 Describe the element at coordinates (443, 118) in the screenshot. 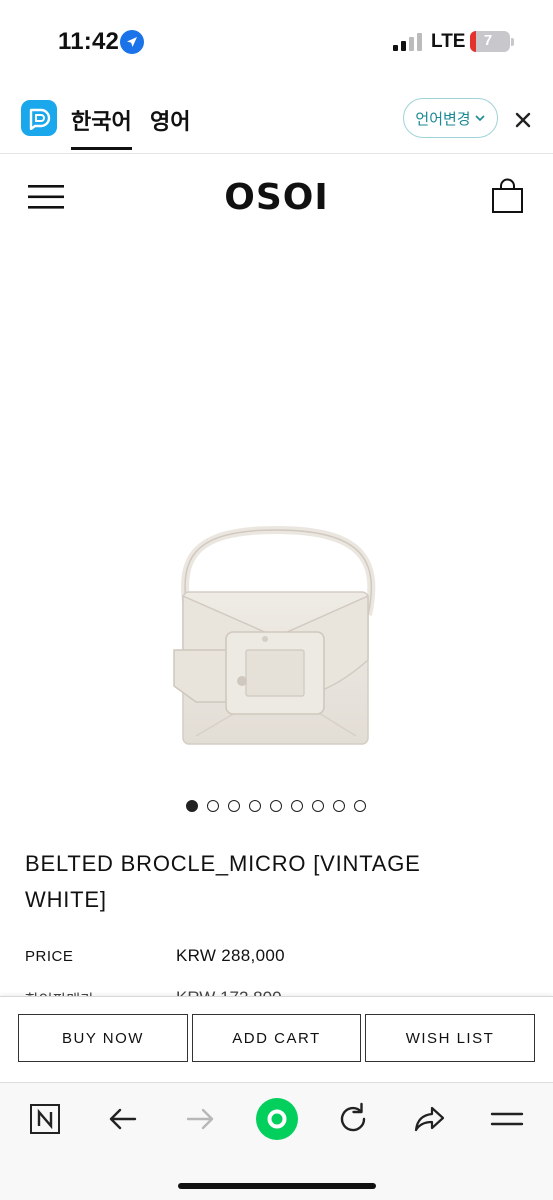

I see `change-language-label: 언어변경` at that location.